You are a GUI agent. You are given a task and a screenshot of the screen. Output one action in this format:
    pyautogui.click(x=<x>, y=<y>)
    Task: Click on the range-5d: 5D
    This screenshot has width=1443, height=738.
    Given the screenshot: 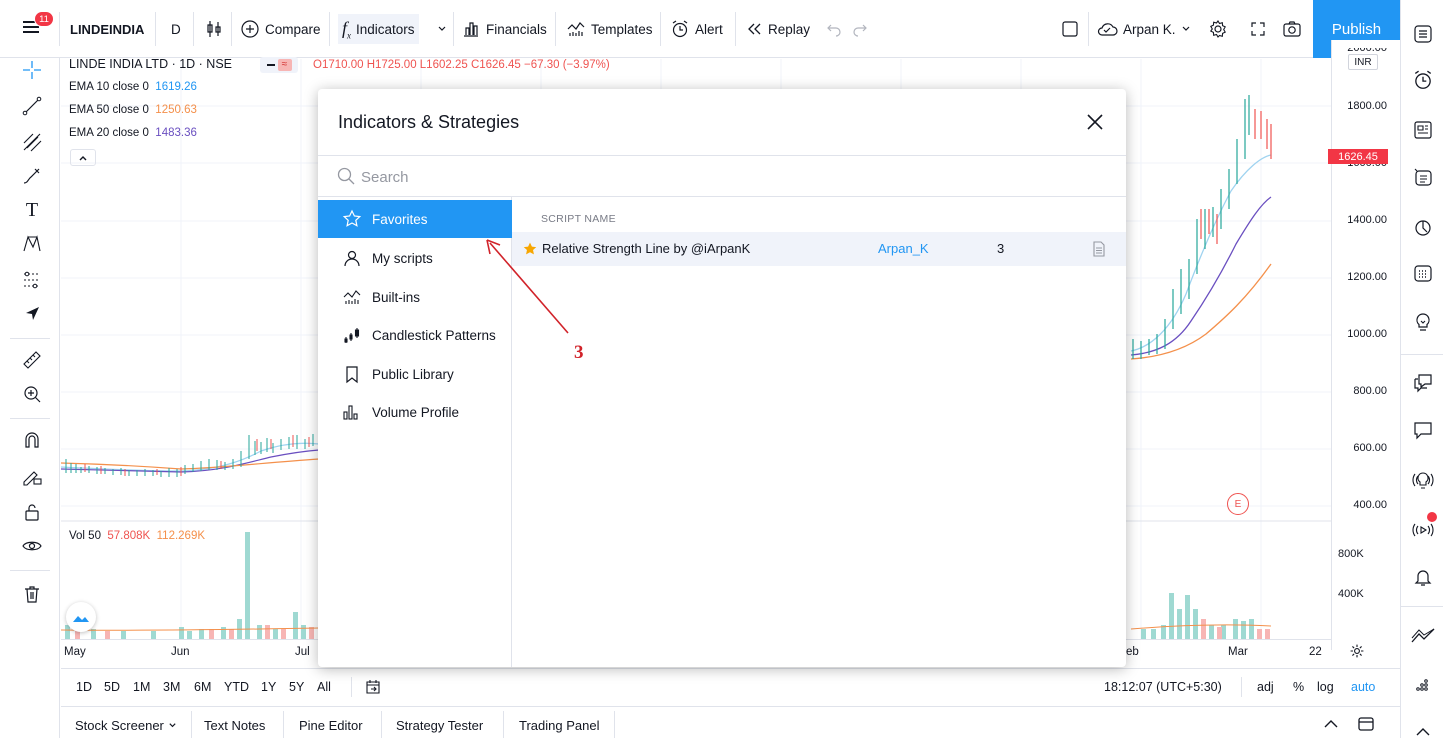 What is the action you would take?
    pyautogui.click(x=112, y=687)
    